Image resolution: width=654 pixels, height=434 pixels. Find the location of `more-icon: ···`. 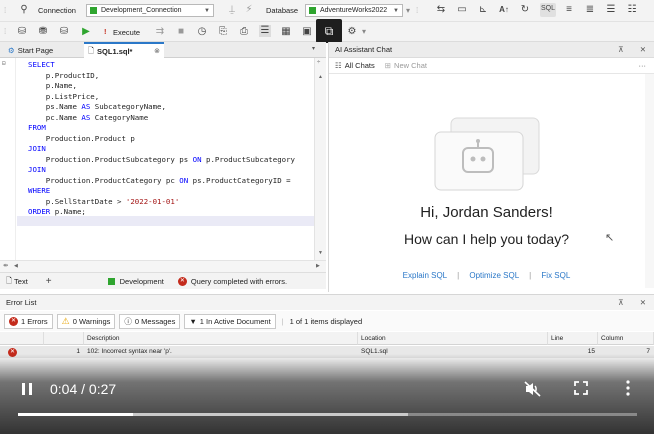

more-icon: ··· is located at coordinates (643, 65).